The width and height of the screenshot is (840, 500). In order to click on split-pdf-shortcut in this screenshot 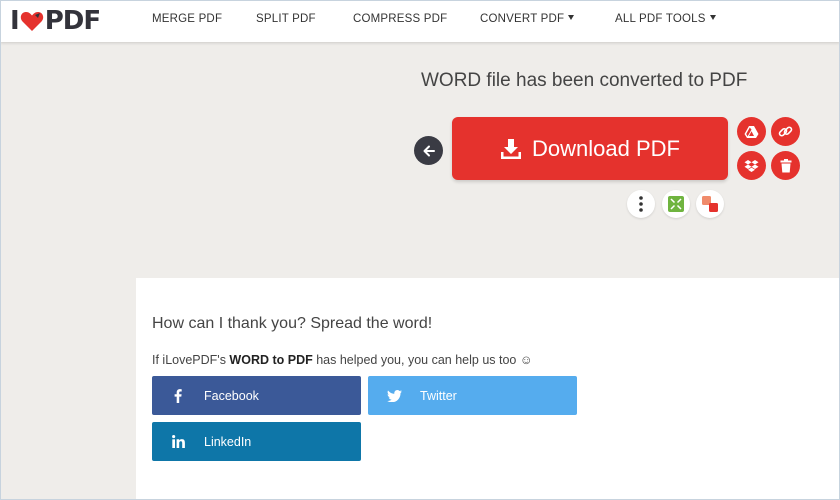, I will do `click(710, 204)`.